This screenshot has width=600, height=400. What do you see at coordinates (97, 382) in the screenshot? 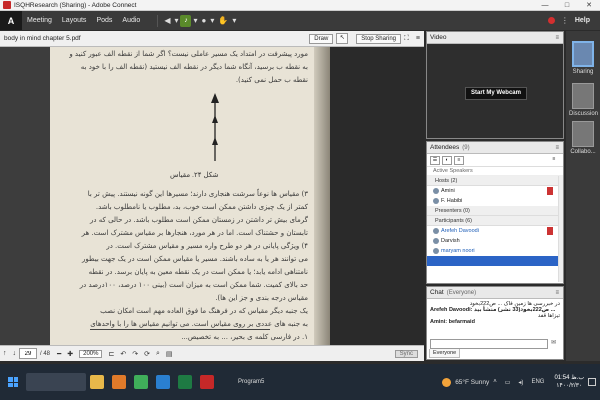
I see `file-explorer-icon` at bounding box center [97, 382].